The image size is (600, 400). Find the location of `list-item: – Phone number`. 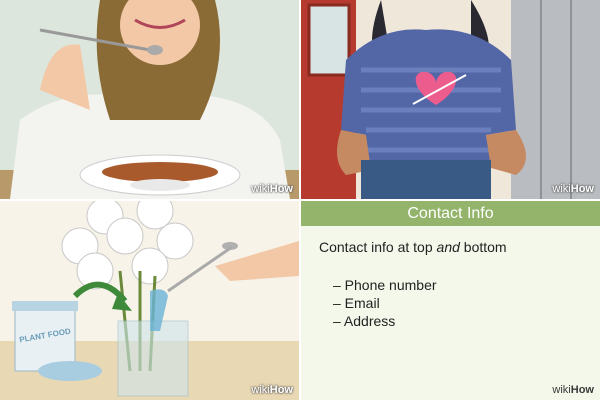

list-item: – Phone number is located at coordinates (385, 285).